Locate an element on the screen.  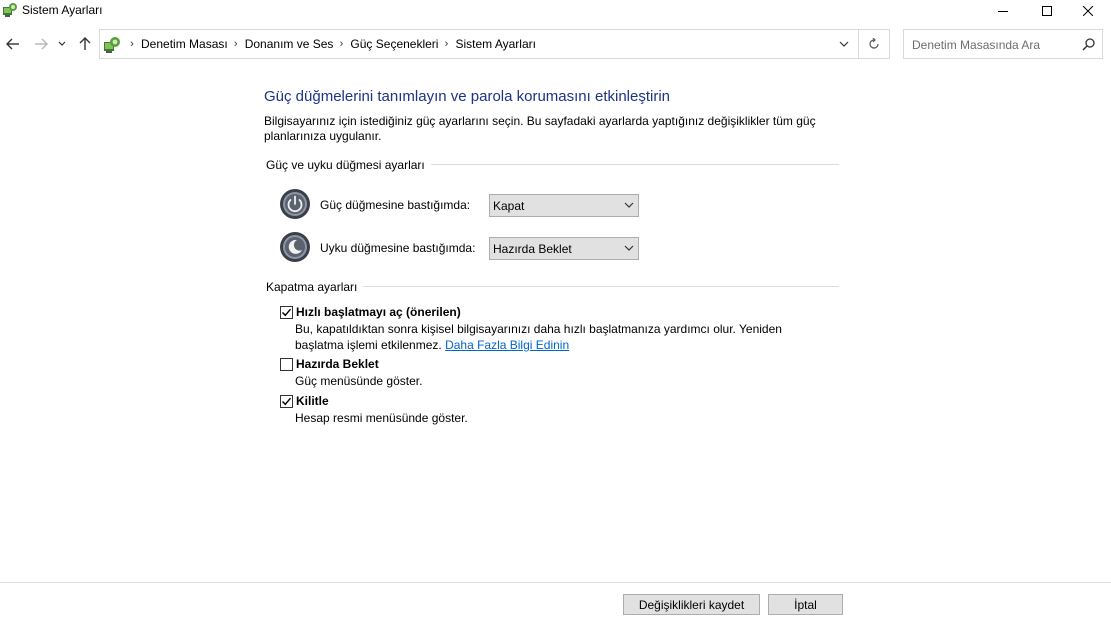
search-input: Denetim Masasında Ara is located at coordinates (1003, 44).